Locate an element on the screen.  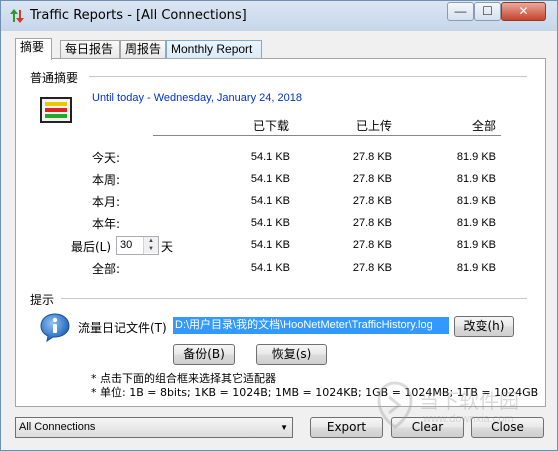
week-download: 54.1 KB is located at coordinates (270, 179).